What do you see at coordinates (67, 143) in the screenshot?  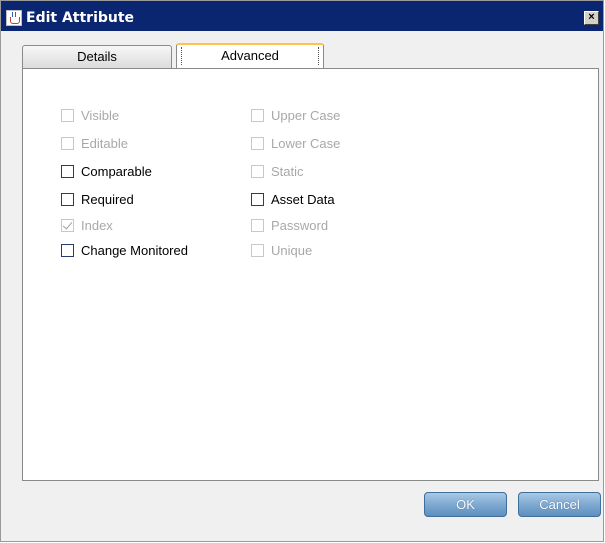 I see `editable-checkbox` at bounding box center [67, 143].